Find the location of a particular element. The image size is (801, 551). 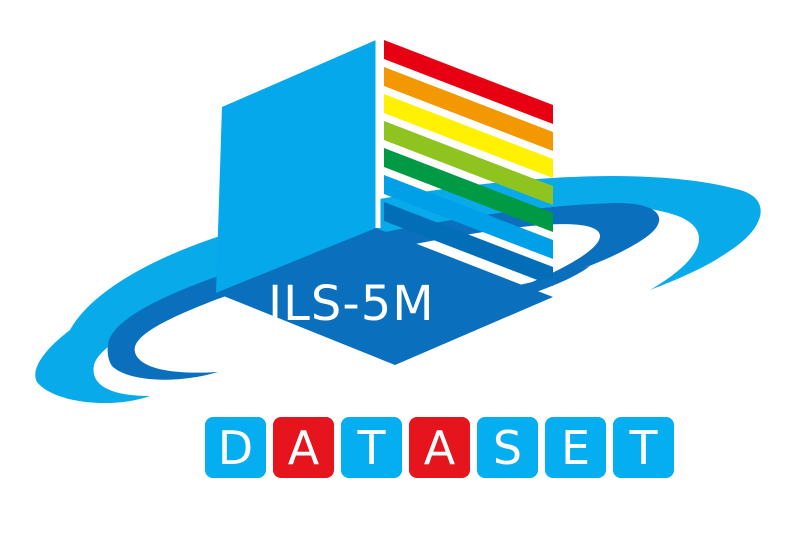

dataset-letter-tile: S is located at coordinates (507, 447).